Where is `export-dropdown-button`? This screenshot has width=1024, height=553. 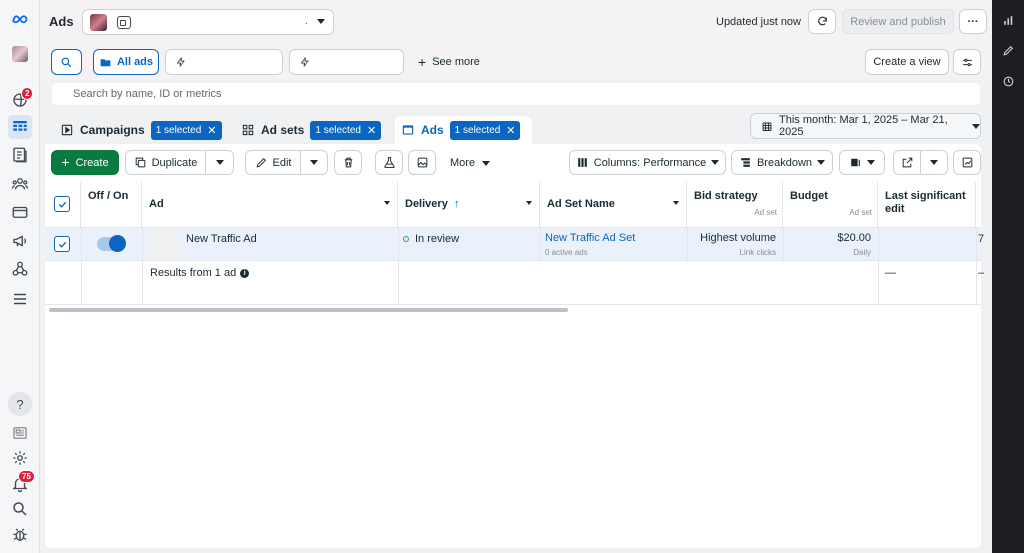 export-dropdown-button is located at coordinates (934, 162).